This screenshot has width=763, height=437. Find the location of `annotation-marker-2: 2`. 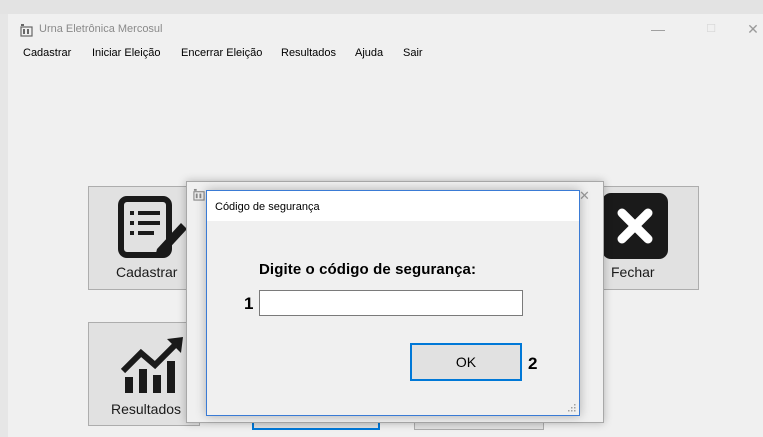

annotation-marker-2: 2 is located at coordinates (533, 363).